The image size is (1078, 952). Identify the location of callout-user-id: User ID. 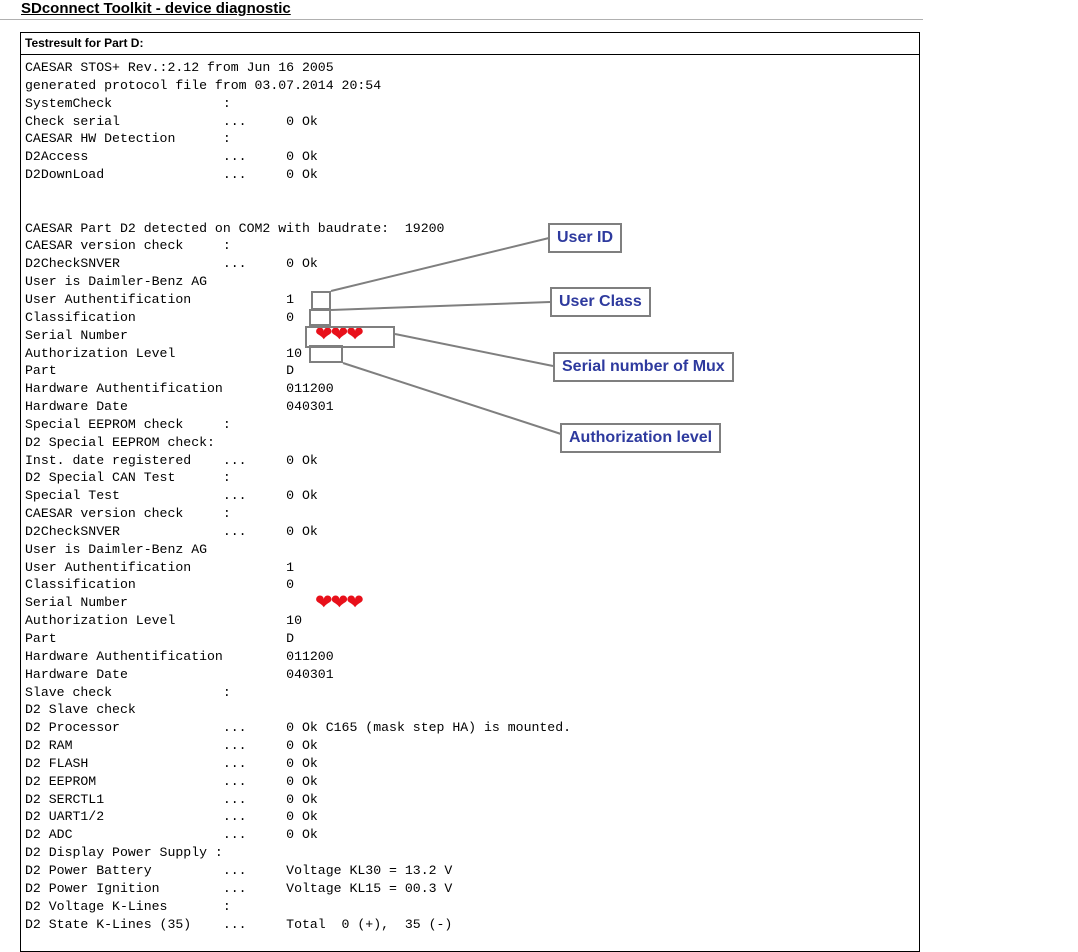
(585, 238).